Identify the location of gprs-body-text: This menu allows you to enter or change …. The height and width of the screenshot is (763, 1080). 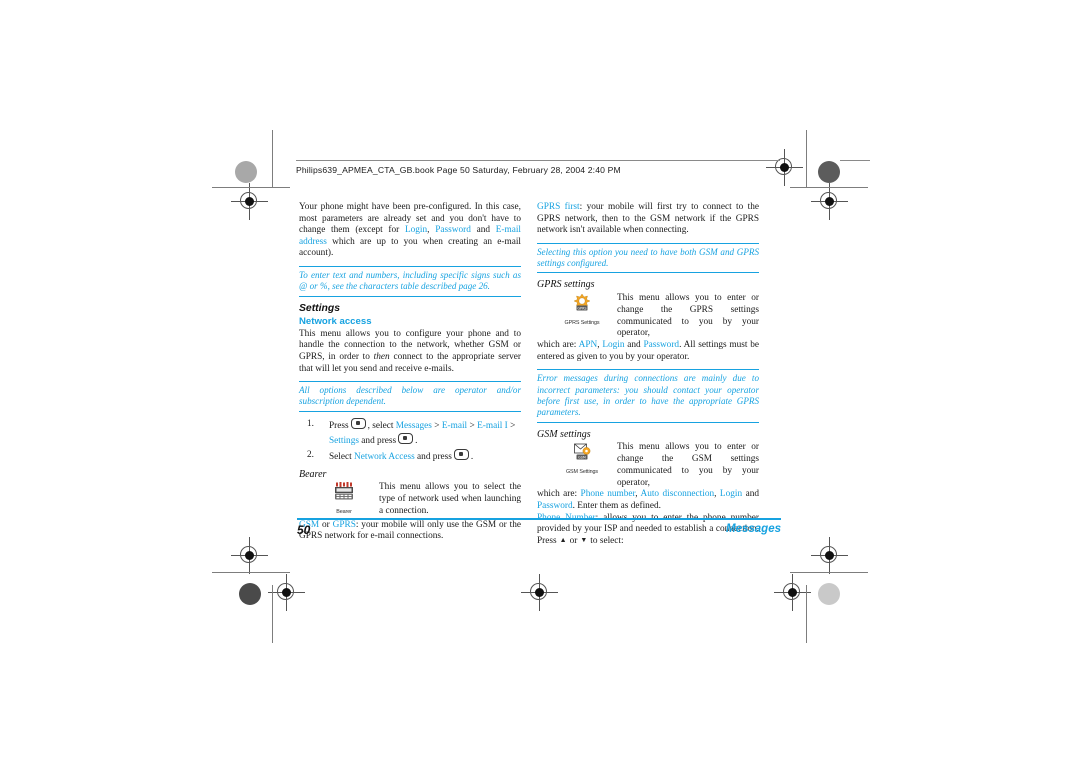
(688, 315).